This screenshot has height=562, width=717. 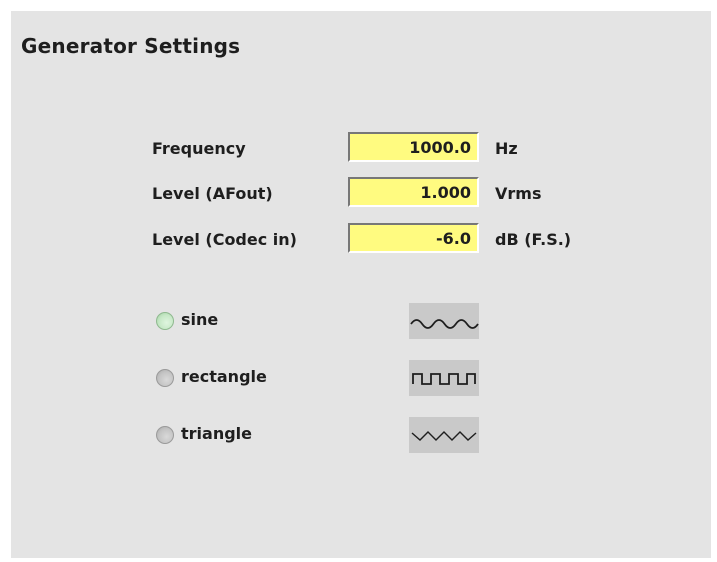 I want to click on level-afout-input, so click(x=413, y=192).